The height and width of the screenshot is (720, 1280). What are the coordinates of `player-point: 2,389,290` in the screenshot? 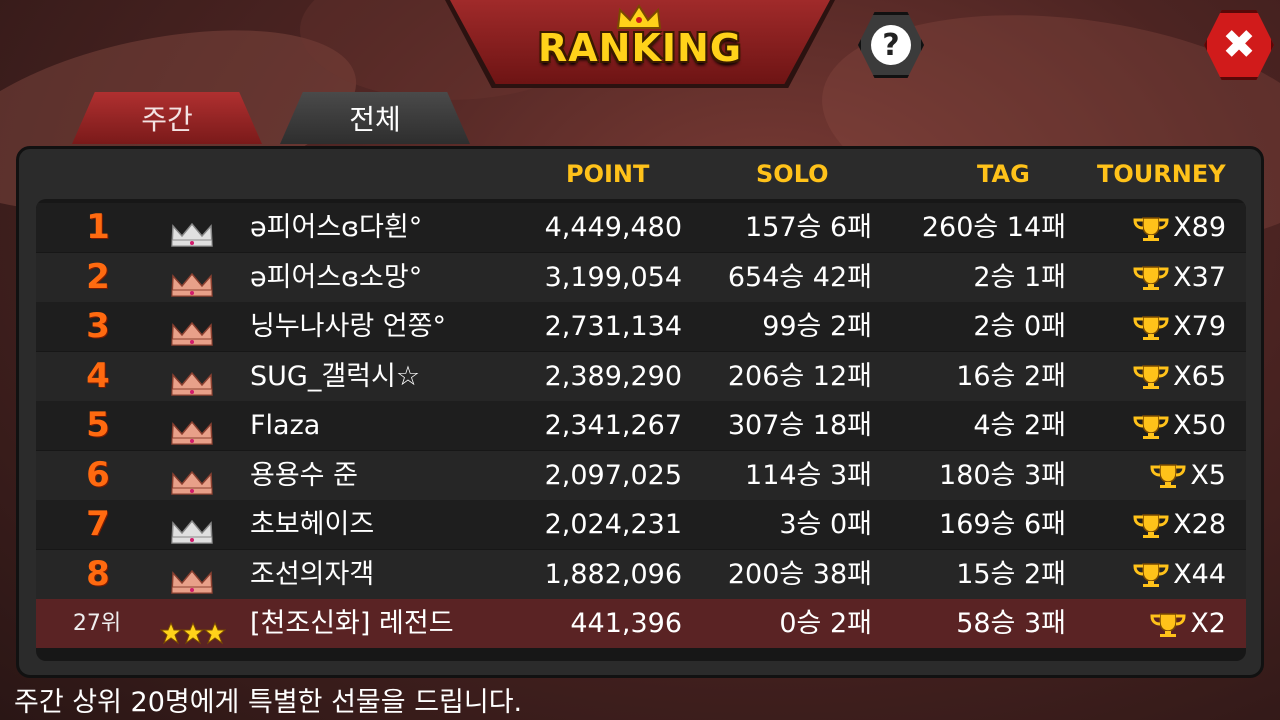 It's located at (613, 376).